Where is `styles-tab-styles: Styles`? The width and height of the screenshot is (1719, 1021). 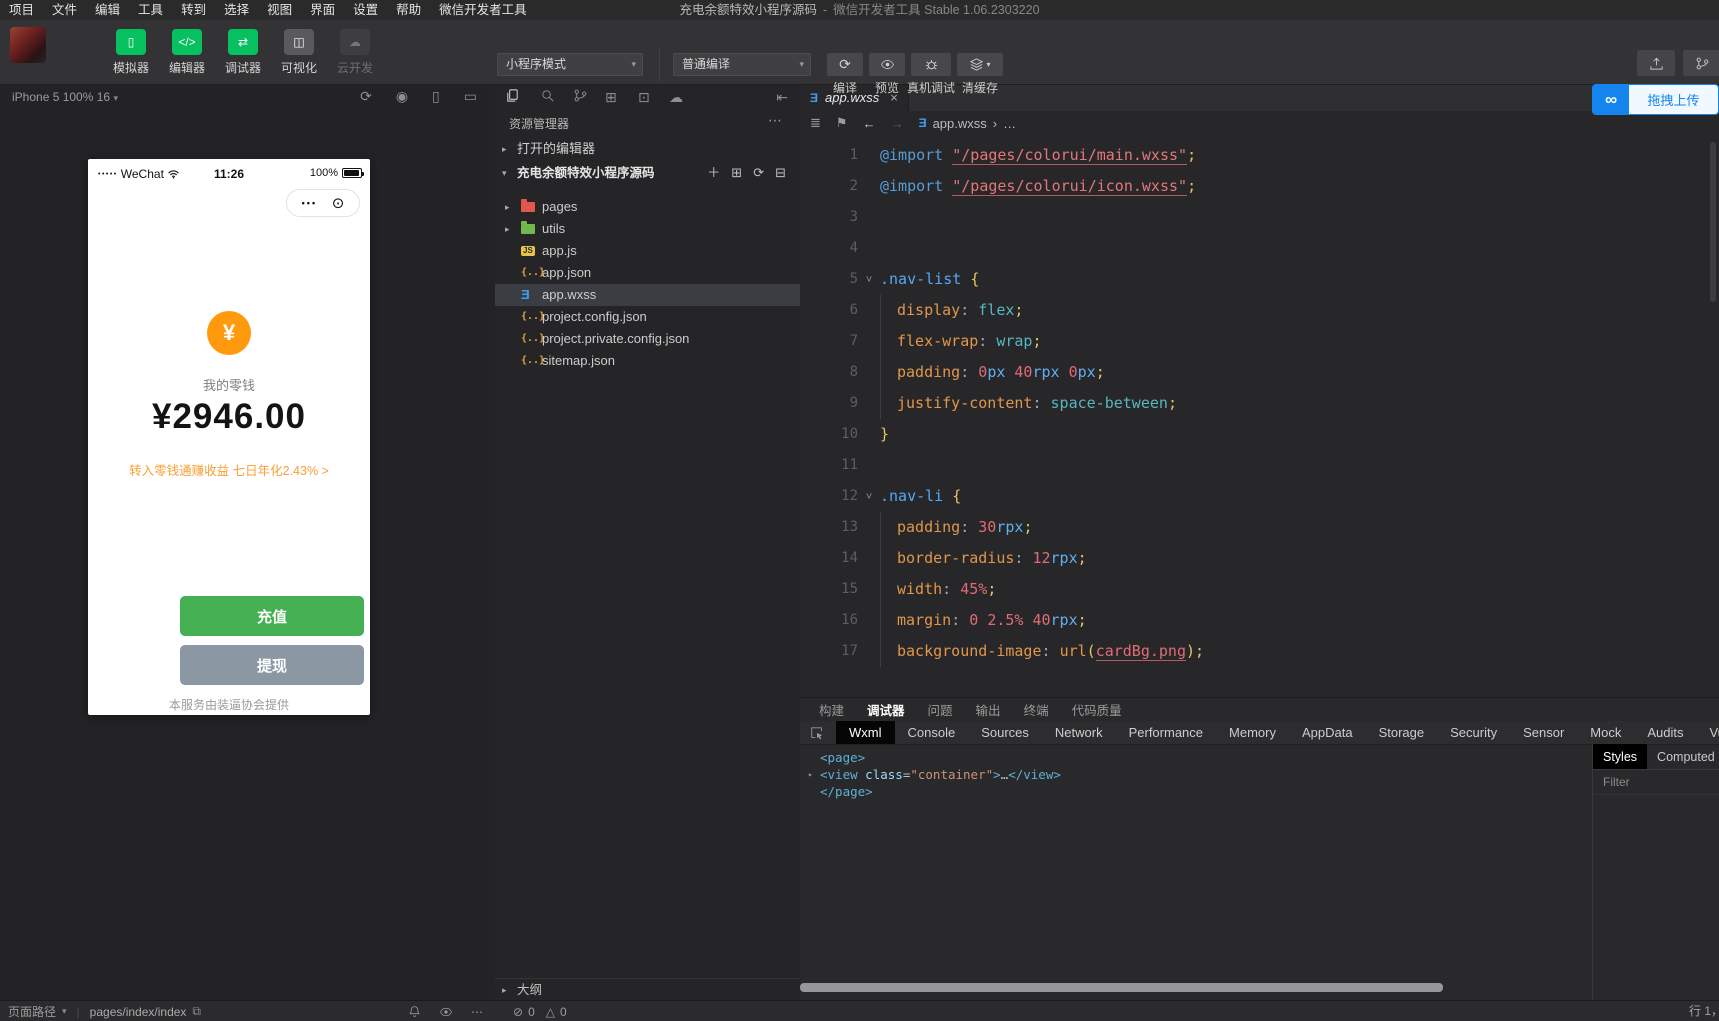 styles-tab-styles: Styles is located at coordinates (1620, 756).